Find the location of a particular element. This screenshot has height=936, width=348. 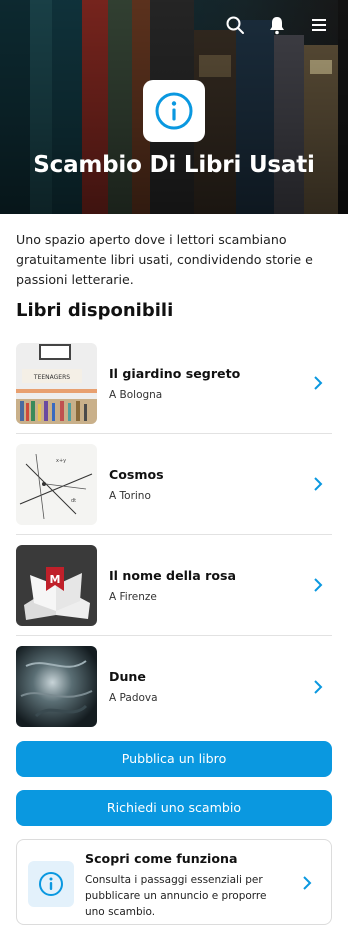

book-thumbnail: M is located at coordinates (56, 585).